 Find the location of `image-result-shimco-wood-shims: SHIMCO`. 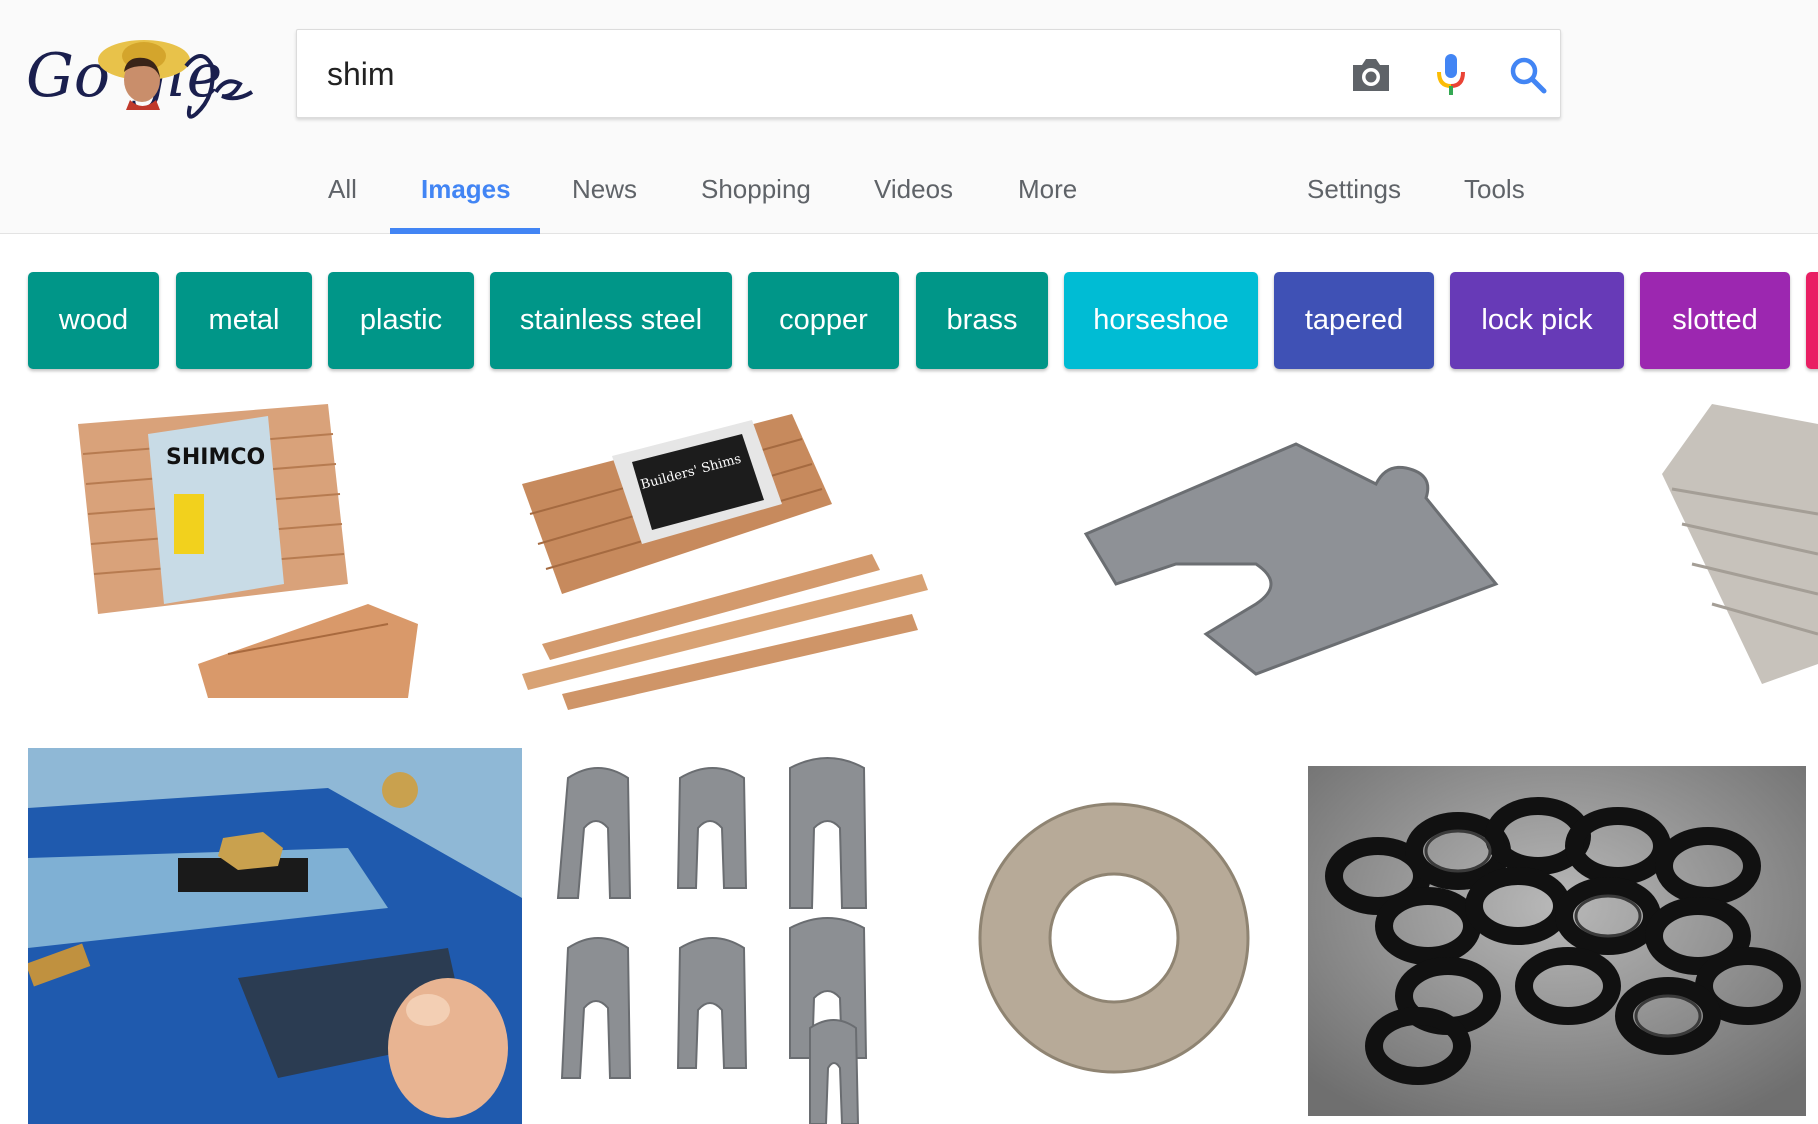

image-result-shimco-wood-shims: SHIMCO is located at coordinates (252, 556).